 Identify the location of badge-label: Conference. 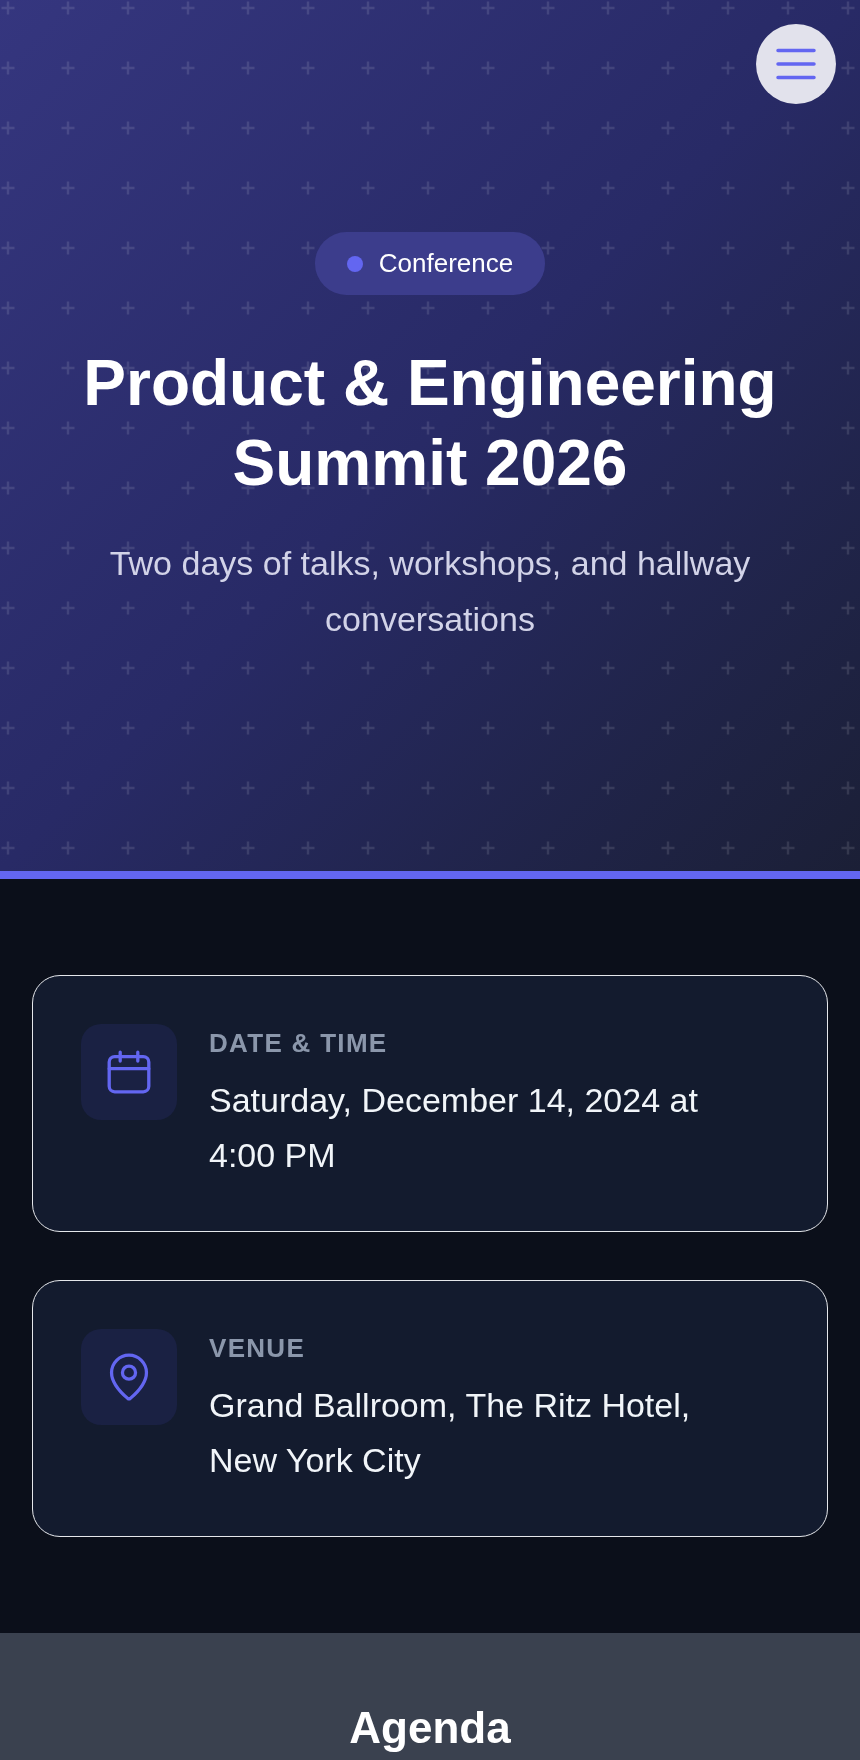
(446, 263).